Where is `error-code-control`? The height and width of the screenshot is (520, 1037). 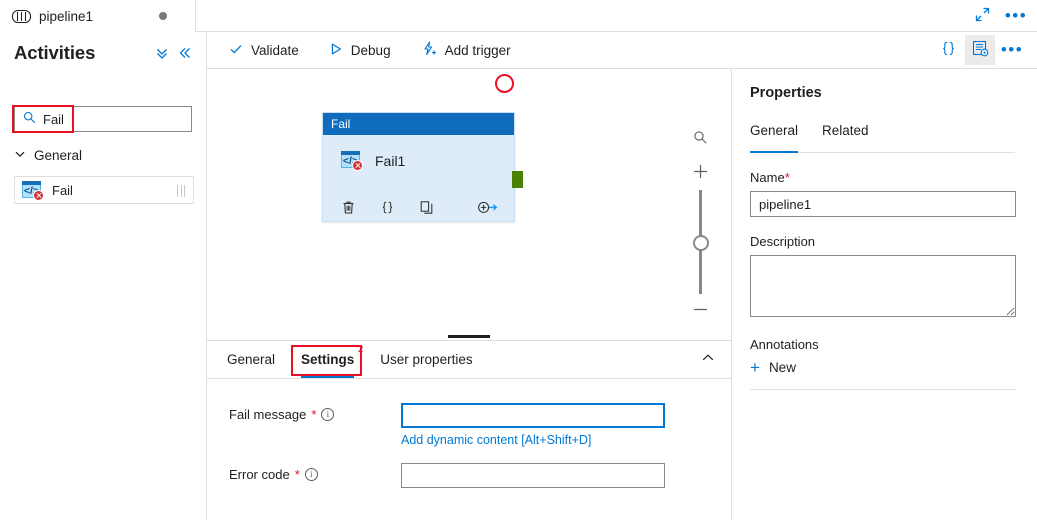
error-code-control is located at coordinates (533, 475).